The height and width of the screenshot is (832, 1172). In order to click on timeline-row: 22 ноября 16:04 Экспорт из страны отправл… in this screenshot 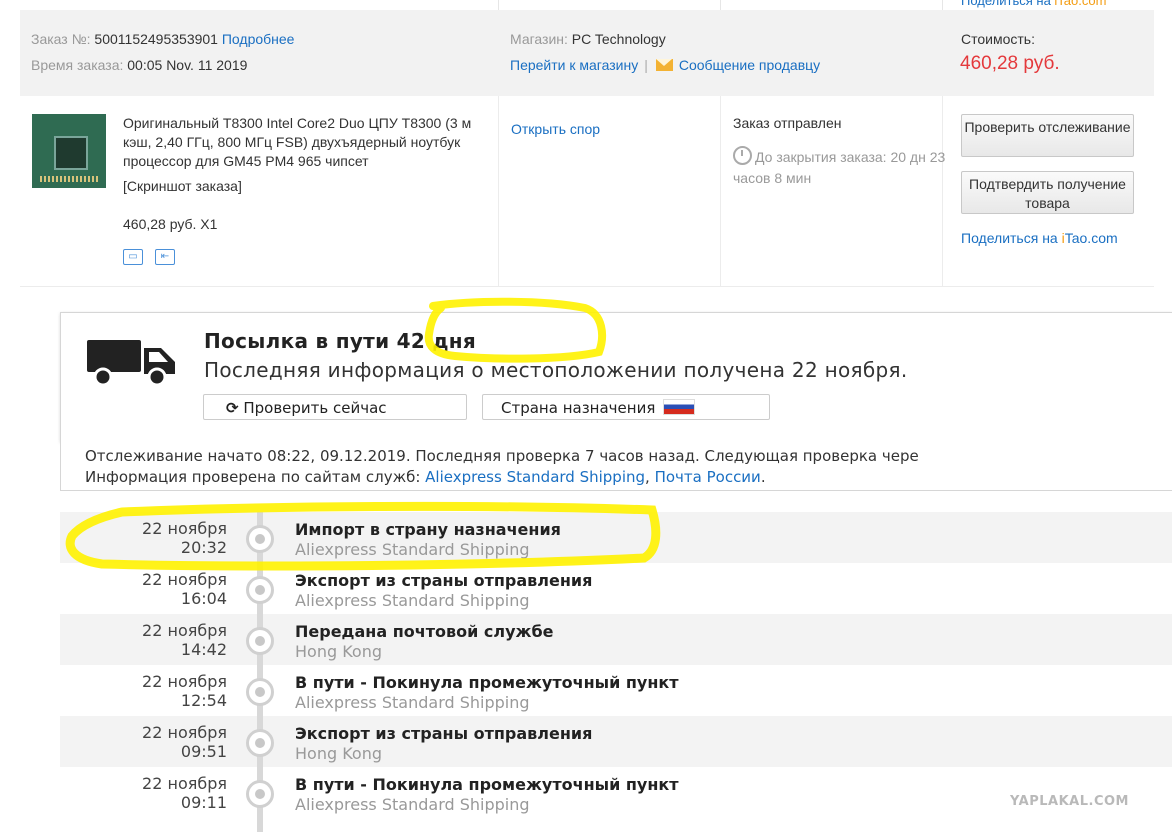, I will do `click(616, 588)`.